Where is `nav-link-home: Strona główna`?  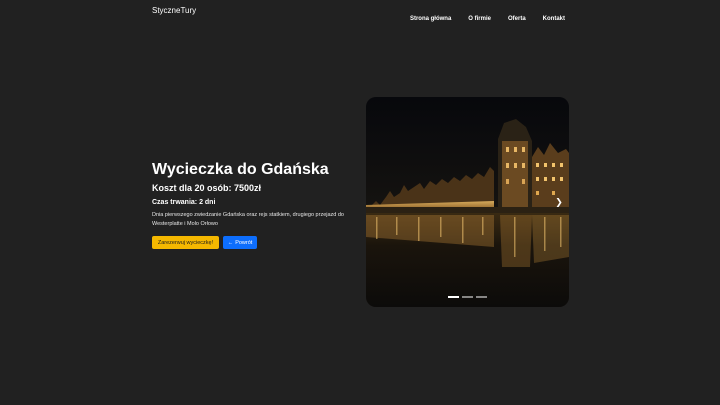
nav-link-home: Strona główna is located at coordinates (430, 19).